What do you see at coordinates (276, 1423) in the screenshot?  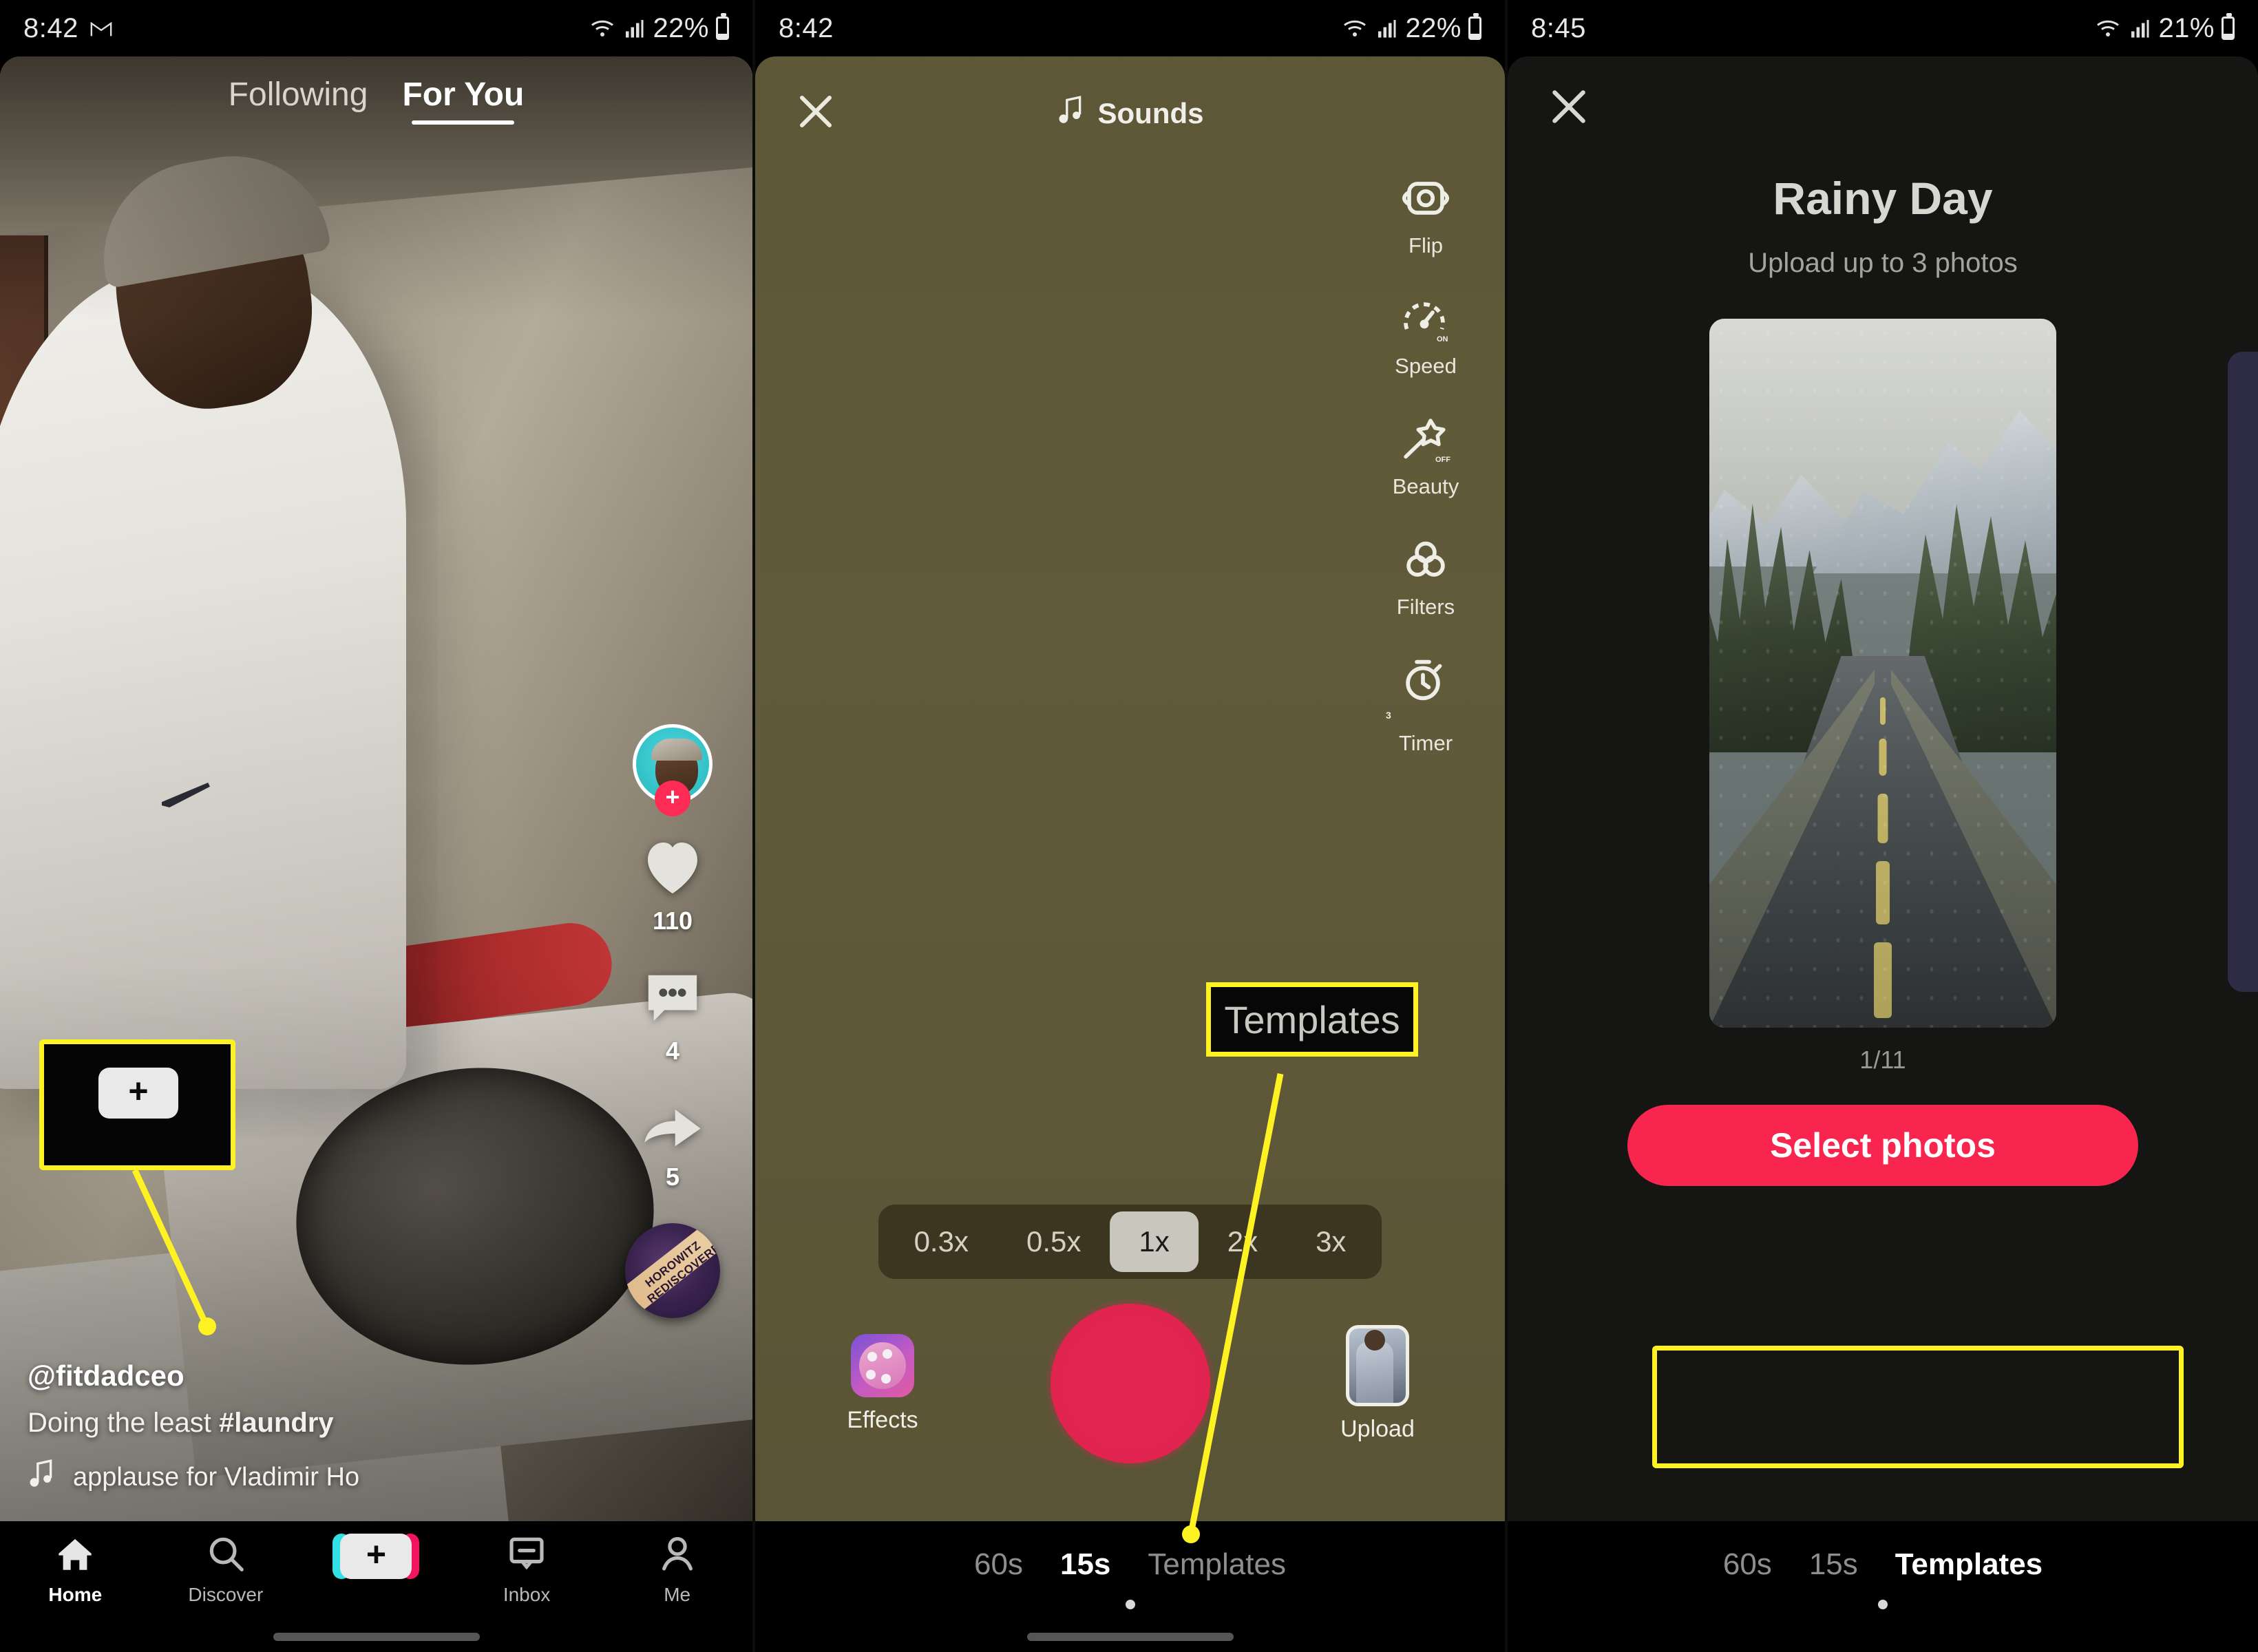 I see `caption-hashtag: #laundry` at bounding box center [276, 1423].